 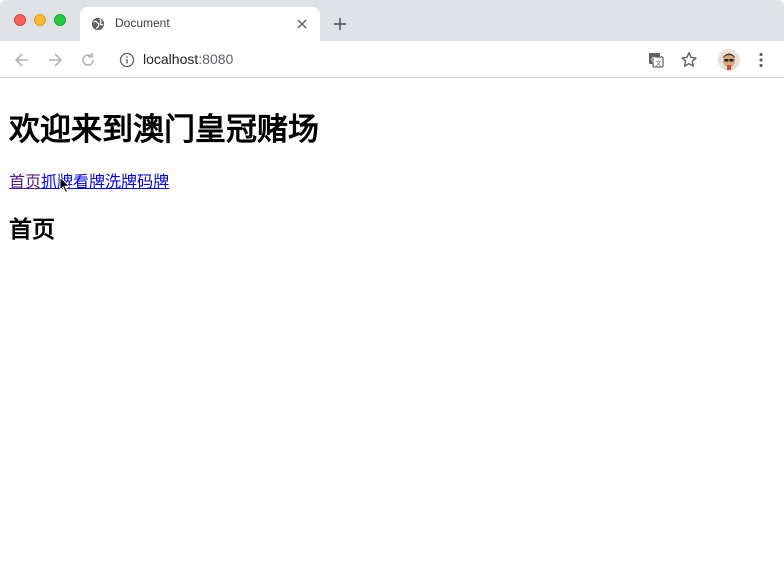 What do you see at coordinates (200, 24) in the screenshot?
I see `browser-tab: Document` at bounding box center [200, 24].